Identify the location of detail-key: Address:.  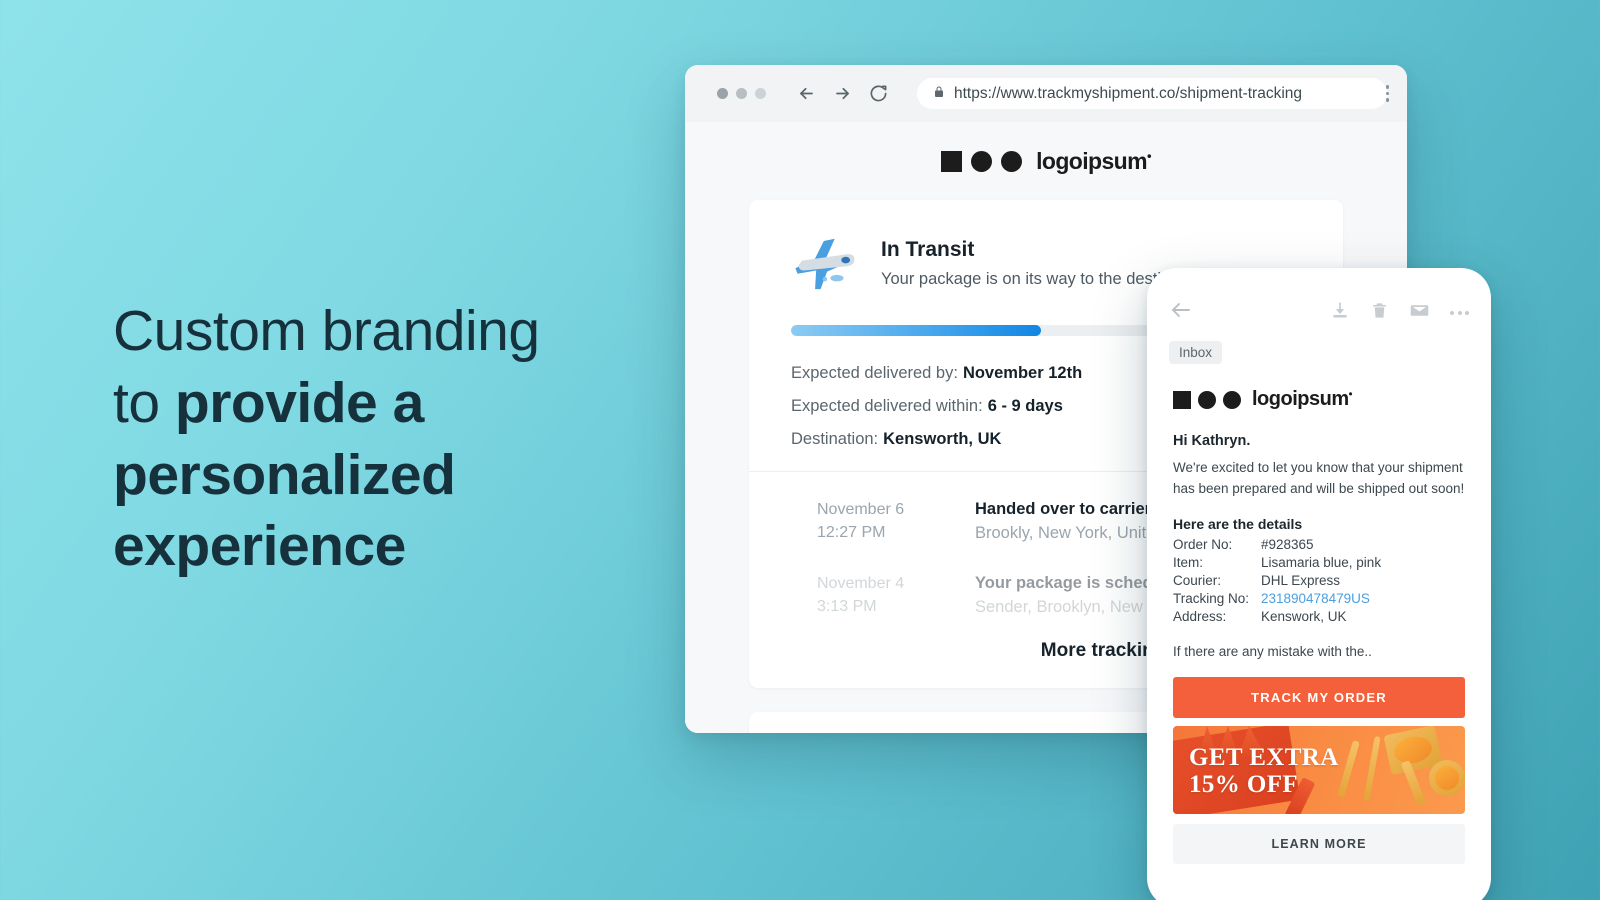
(1200, 617).